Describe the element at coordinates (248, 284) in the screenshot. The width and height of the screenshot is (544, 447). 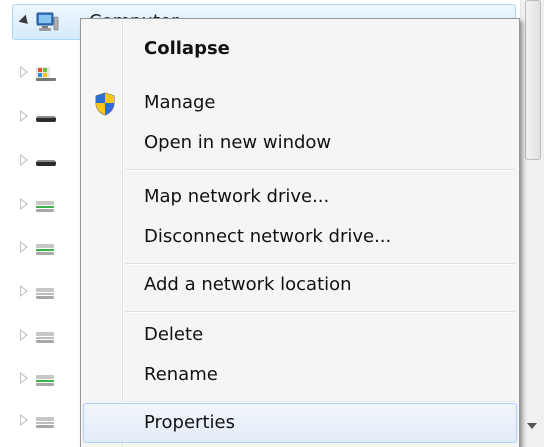
I see `menu-item-label: Add a network location` at that location.